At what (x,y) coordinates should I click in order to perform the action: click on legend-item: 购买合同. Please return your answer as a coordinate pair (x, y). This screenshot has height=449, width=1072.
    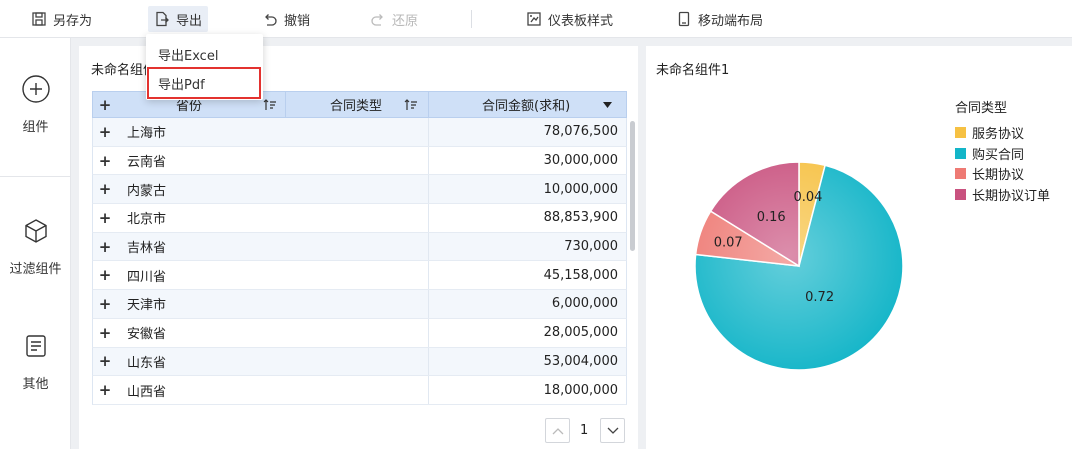
    Looking at the image, I should click on (989, 153).